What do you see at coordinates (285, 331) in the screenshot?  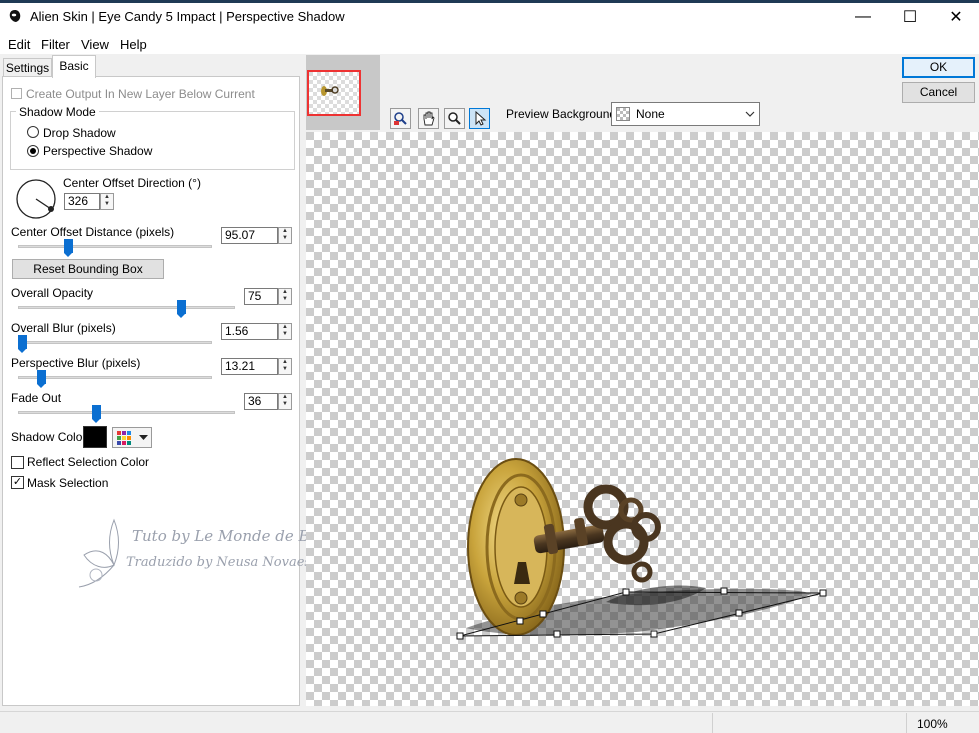 I see `overall-blur-spinner: ▲ ▼` at bounding box center [285, 331].